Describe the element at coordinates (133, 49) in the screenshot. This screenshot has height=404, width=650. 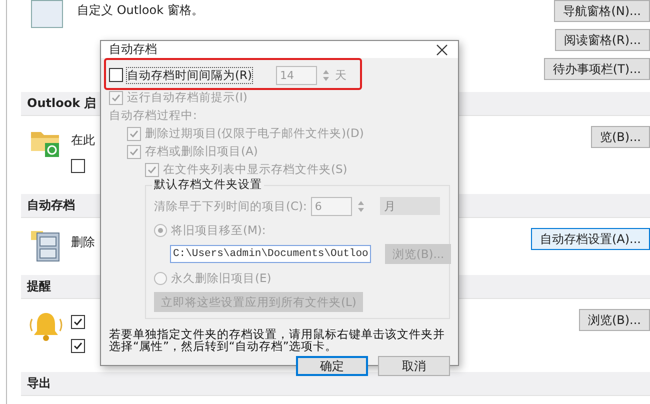
I see `dialog-title: 自动存档` at that location.